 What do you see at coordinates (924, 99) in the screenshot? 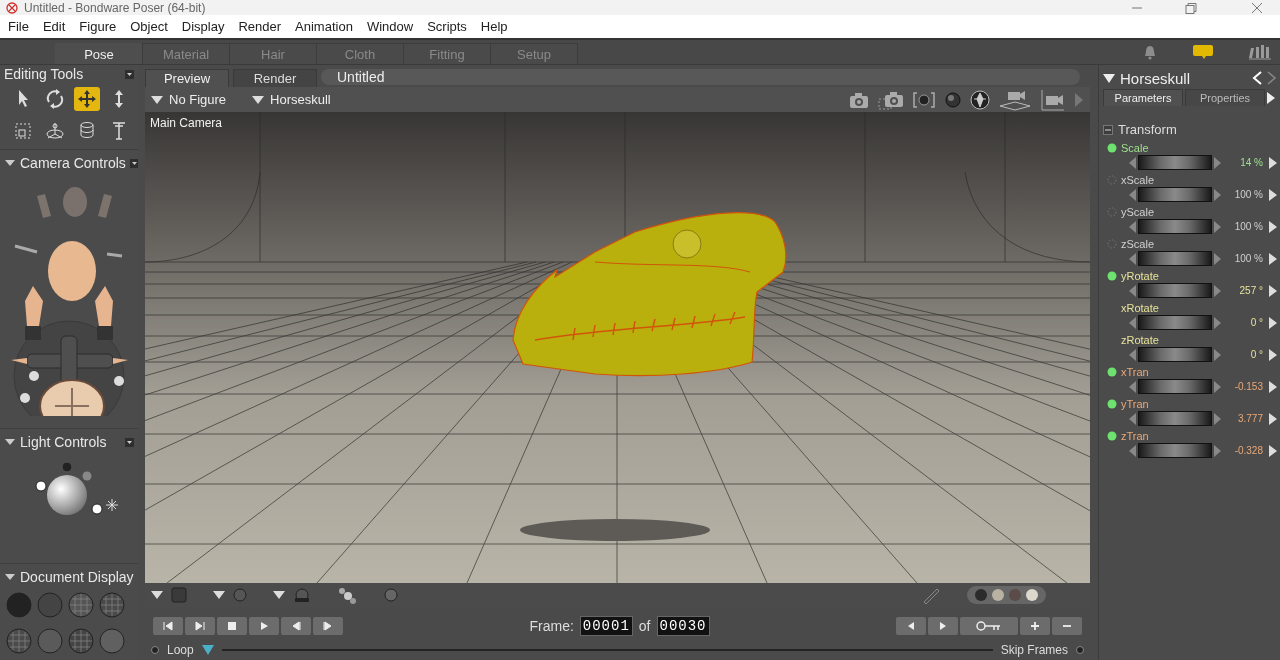
I see `frame-camera-icon` at bounding box center [924, 99].